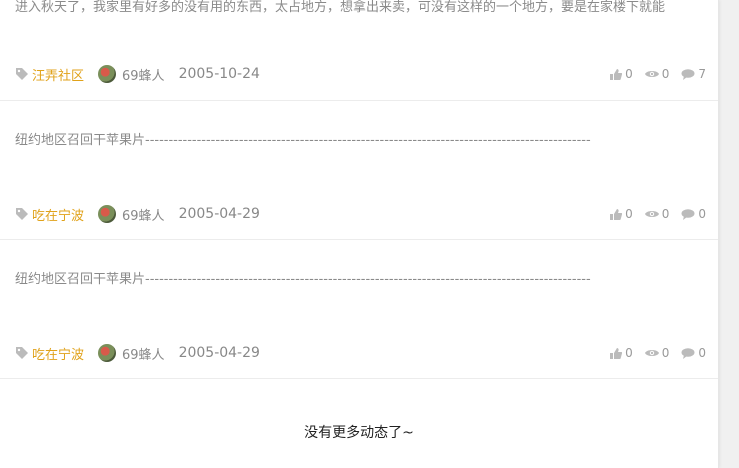 The width and height of the screenshot is (739, 468). What do you see at coordinates (359, 433) in the screenshot?
I see `no-more-activity-text: 没有更多动态了~` at bounding box center [359, 433].